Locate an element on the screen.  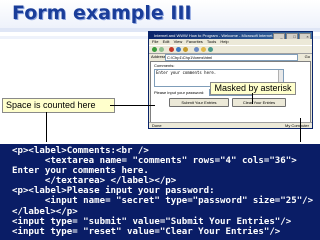
slide-title: Form example III is located at coordinates (102, 13).